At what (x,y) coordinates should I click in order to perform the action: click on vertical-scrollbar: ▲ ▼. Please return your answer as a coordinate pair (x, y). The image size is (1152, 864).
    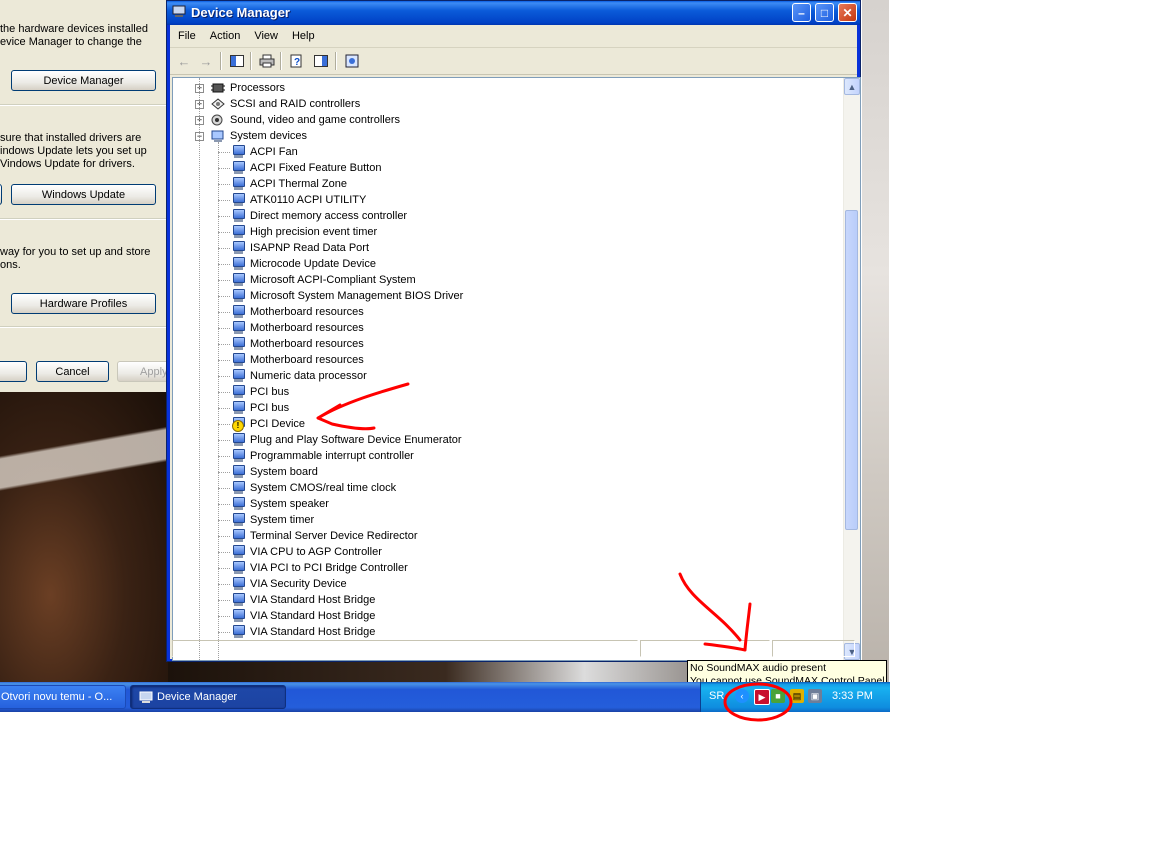
    Looking at the image, I should click on (851, 369).